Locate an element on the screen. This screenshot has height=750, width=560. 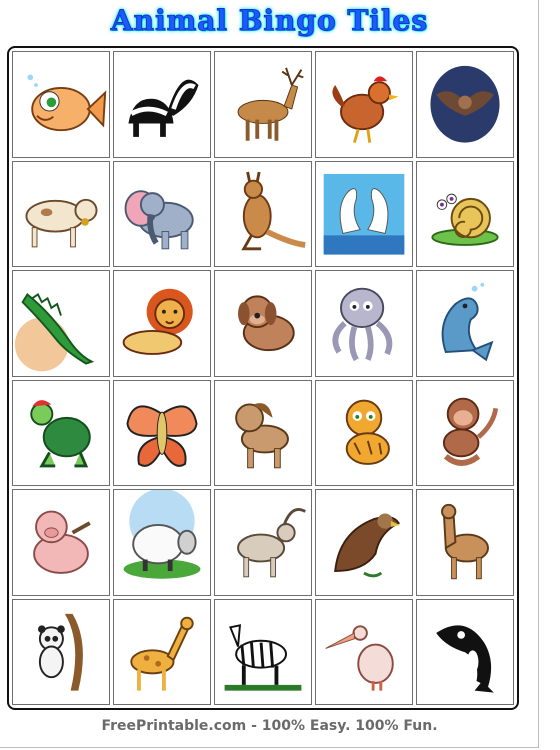
sheep-icon is located at coordinates (162, 534).